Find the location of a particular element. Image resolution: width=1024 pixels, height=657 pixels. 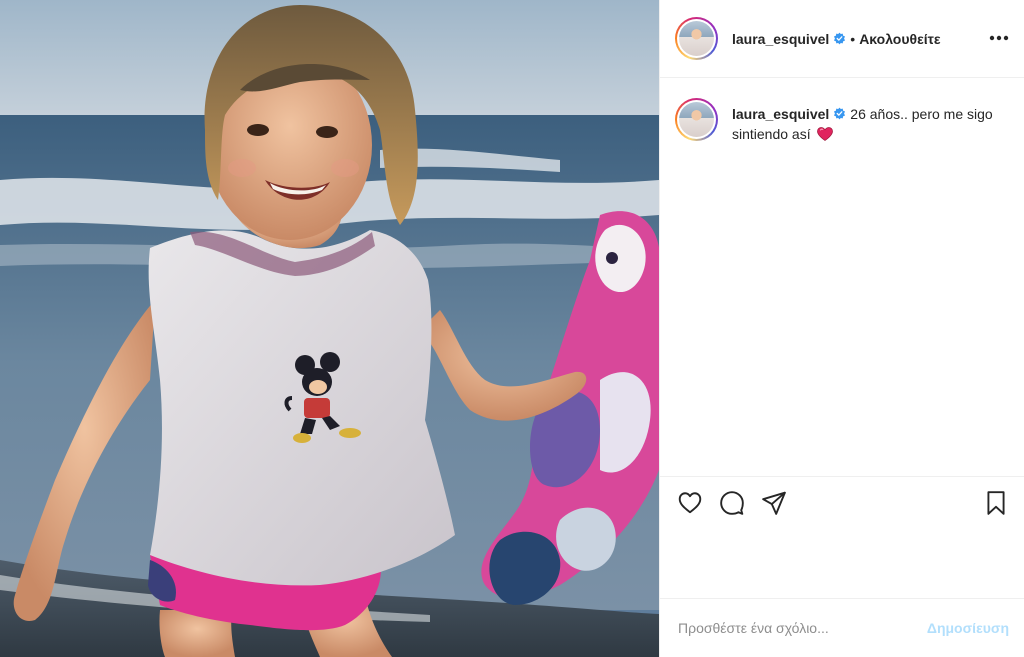

verified-badge-icon is located at coordinates (840, 38).